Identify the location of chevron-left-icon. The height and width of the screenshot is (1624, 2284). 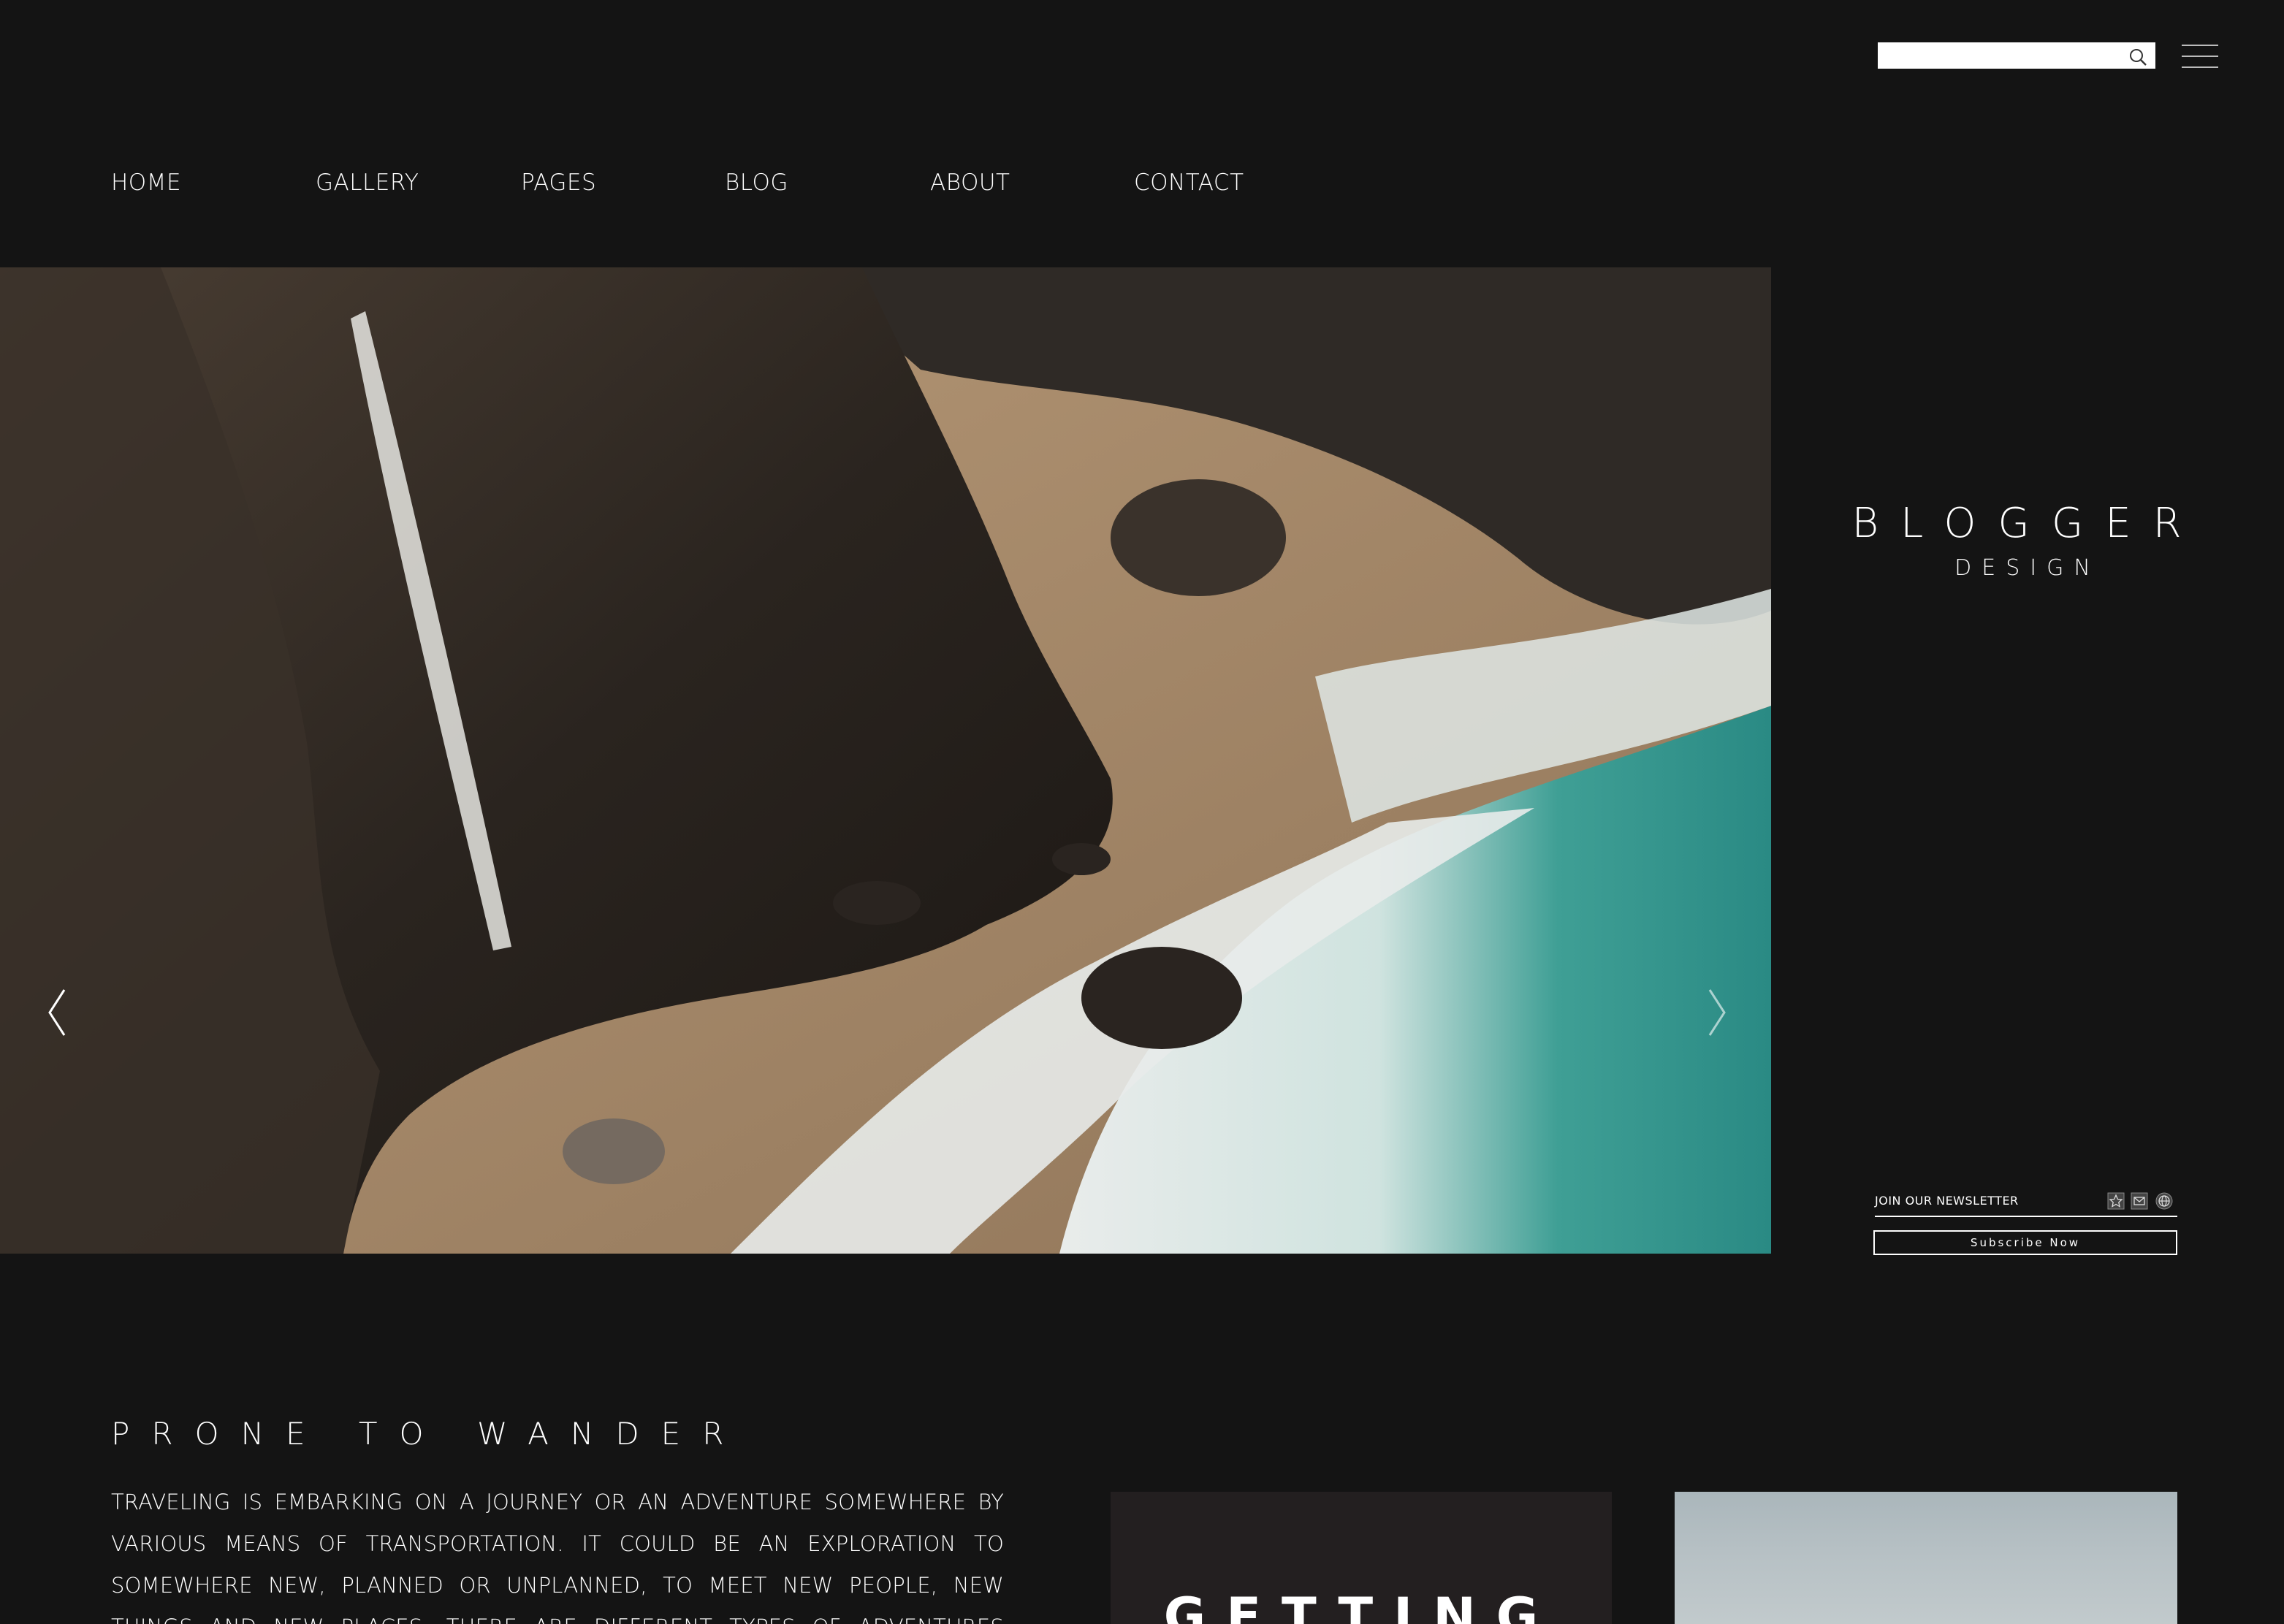
(58, 1013).